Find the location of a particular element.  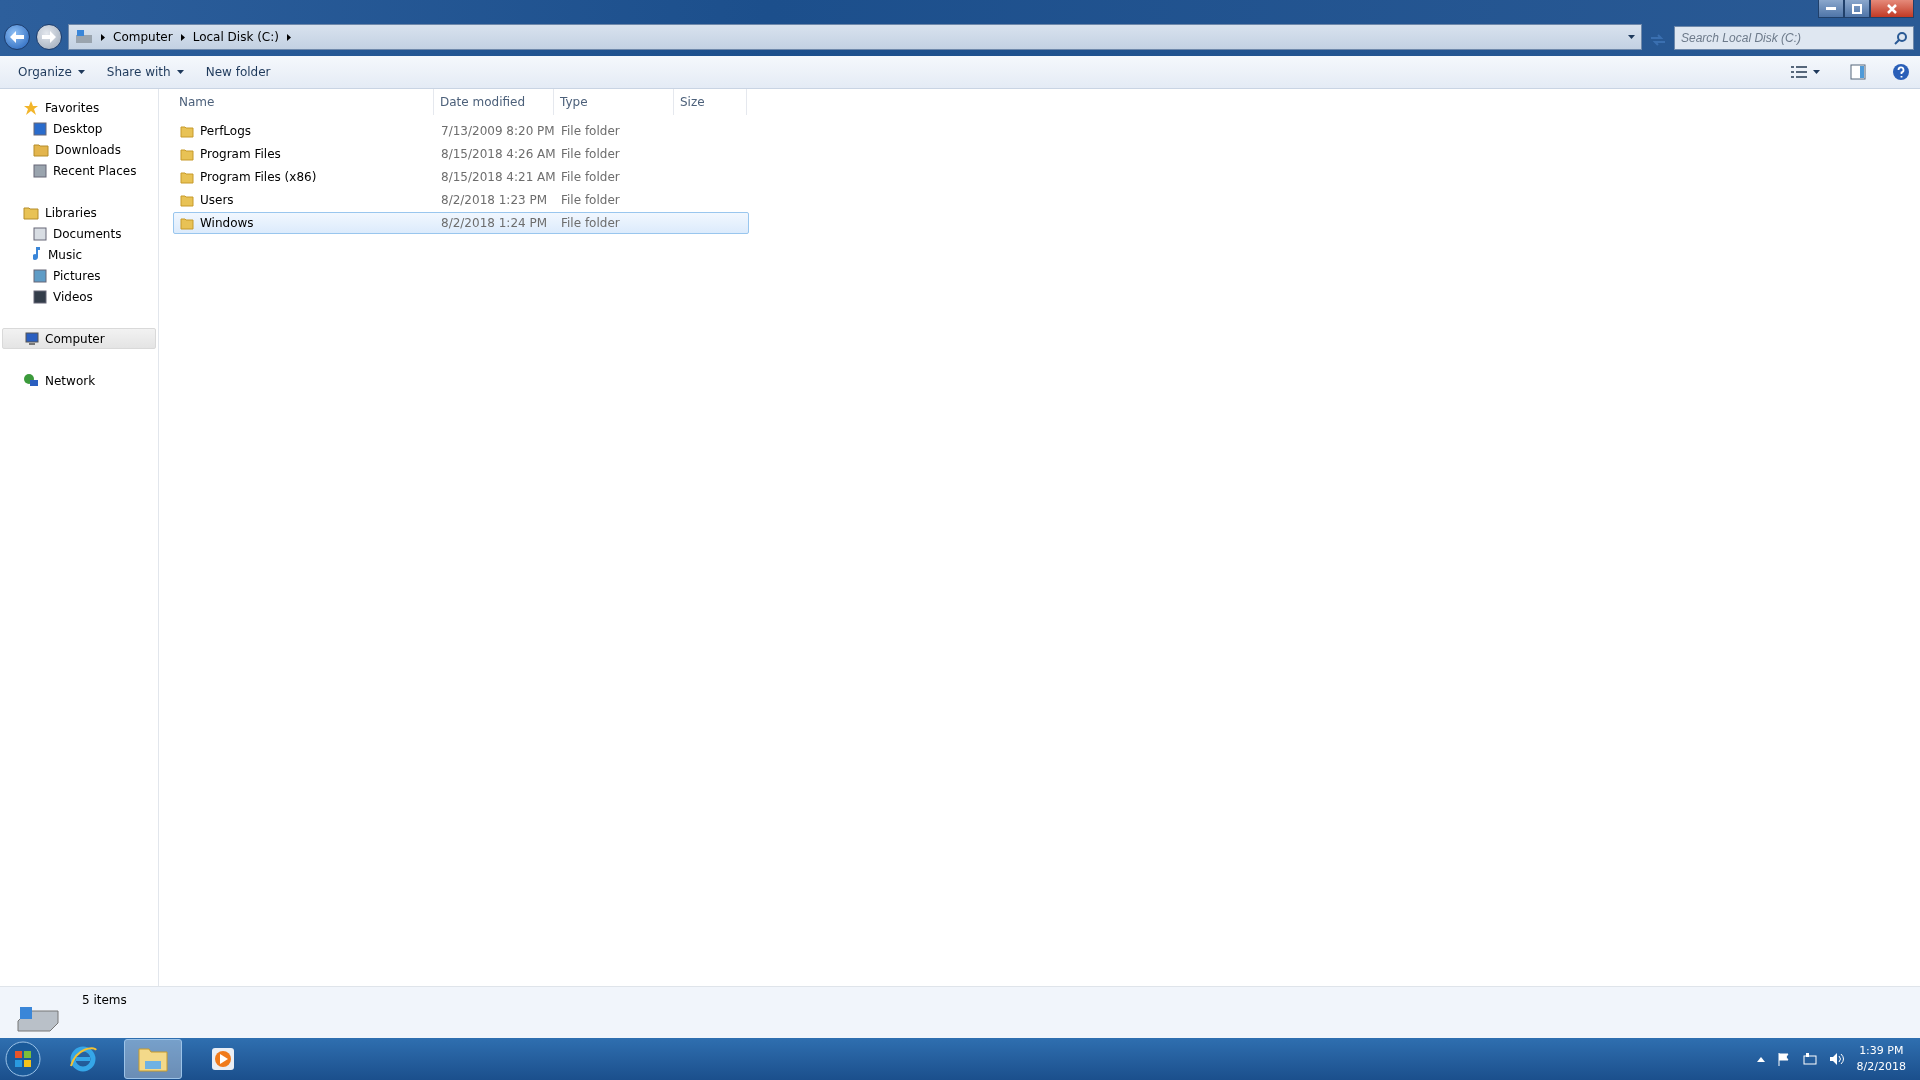

file-row: Program Files (x86) 8/15/2018 4:21 AM File folder is located at coordinates (461, 177).